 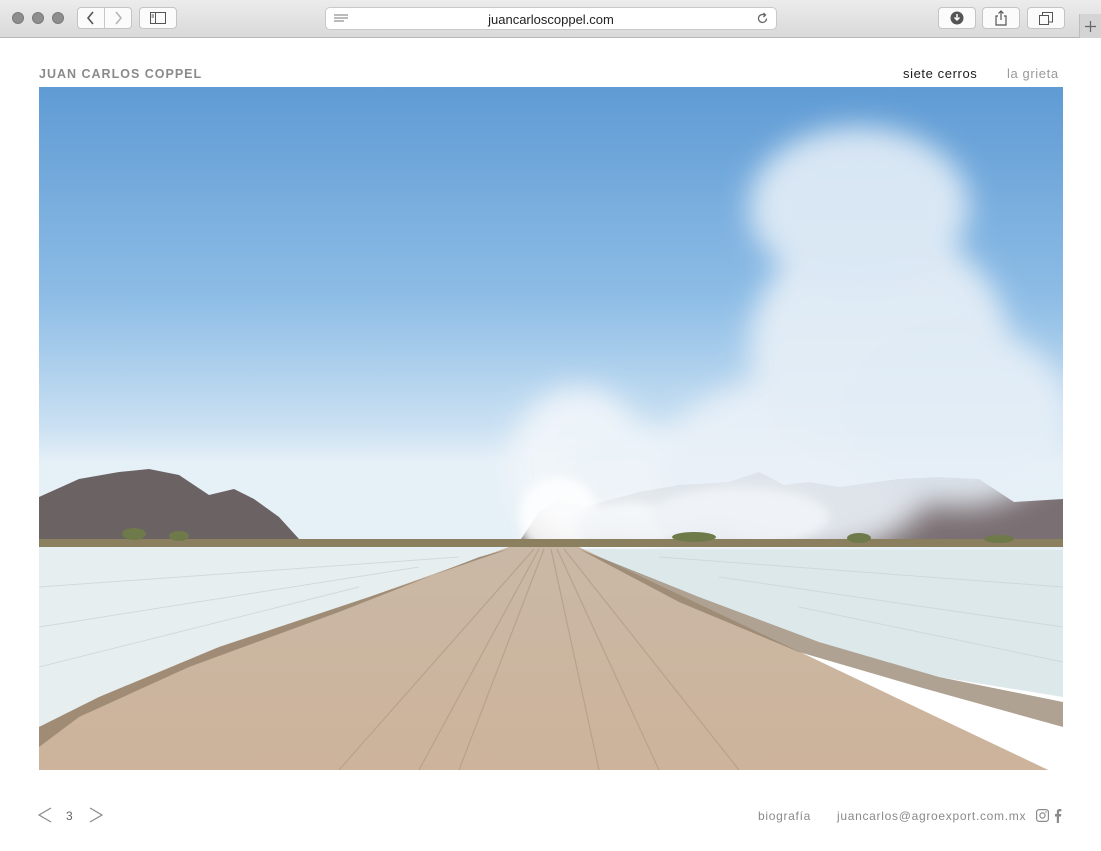 I want to click on chevron-left-icon, so click(x=90, y=18).